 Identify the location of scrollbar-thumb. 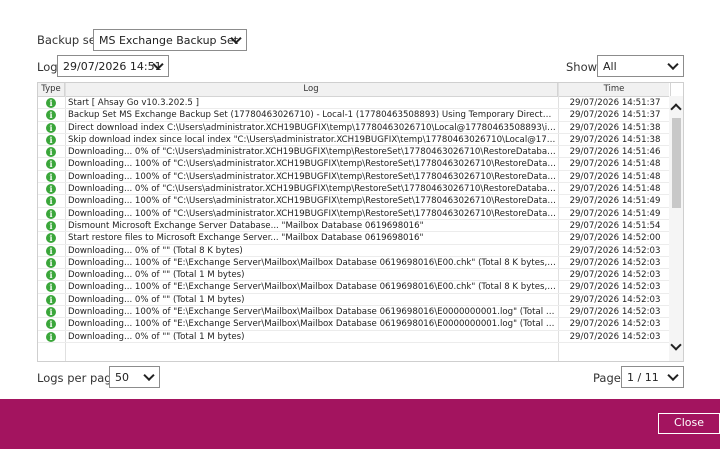
(676, 163).